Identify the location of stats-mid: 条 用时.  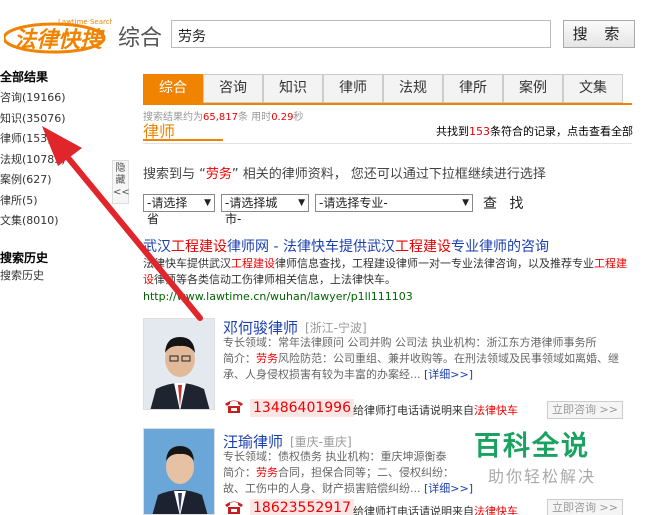
(255, 117).